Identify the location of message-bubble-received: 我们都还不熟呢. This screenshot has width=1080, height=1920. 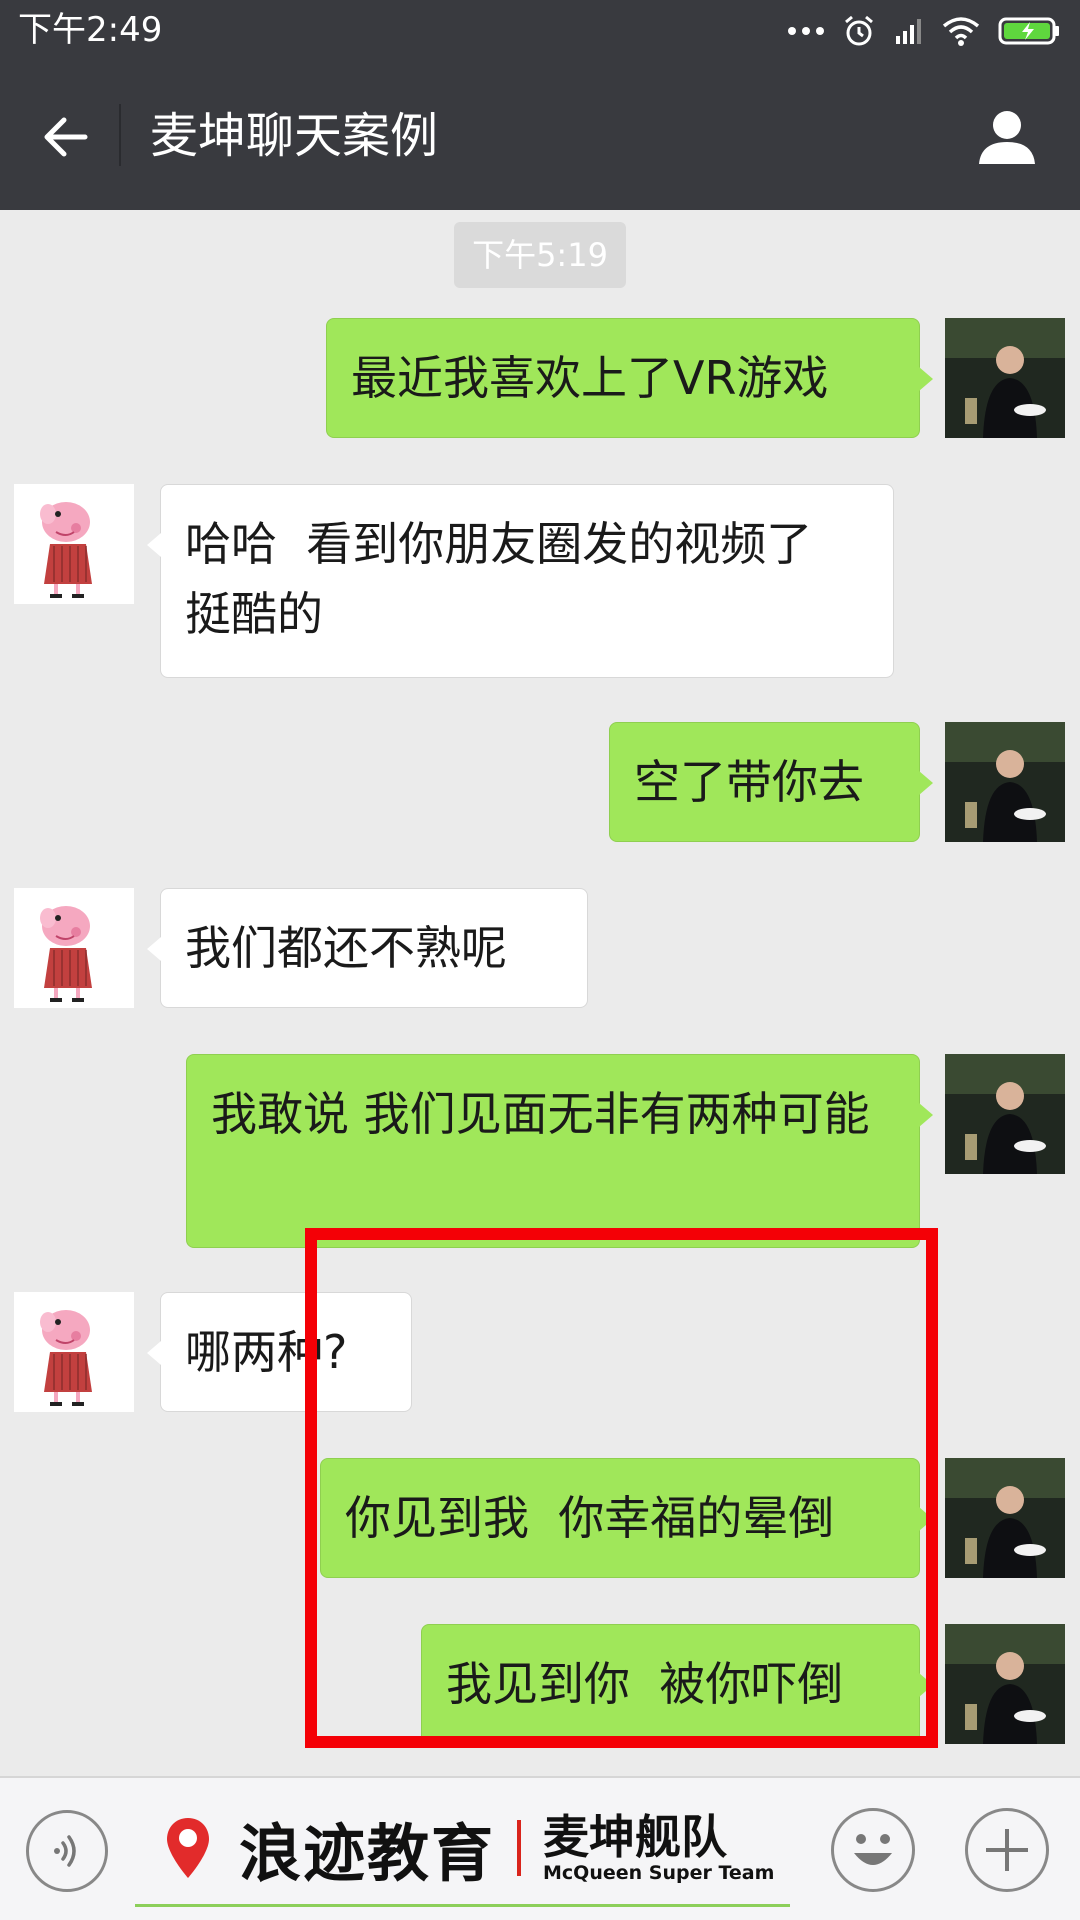
(367, 948).